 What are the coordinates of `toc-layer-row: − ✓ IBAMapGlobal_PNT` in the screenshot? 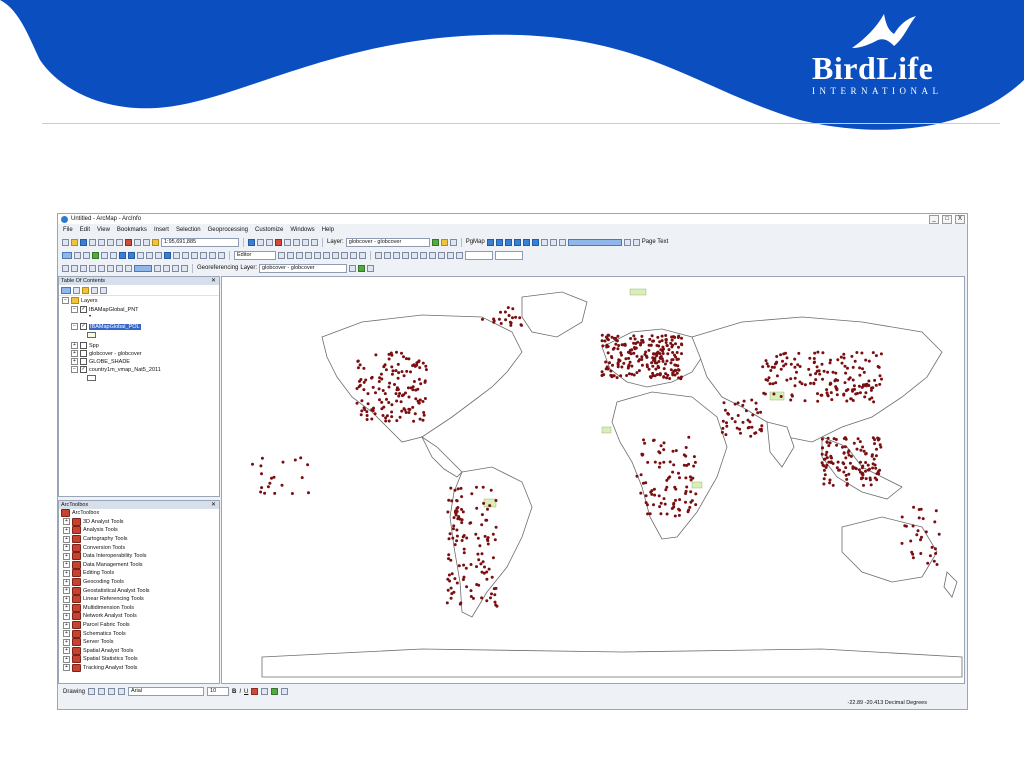 It's located at (105, 309).